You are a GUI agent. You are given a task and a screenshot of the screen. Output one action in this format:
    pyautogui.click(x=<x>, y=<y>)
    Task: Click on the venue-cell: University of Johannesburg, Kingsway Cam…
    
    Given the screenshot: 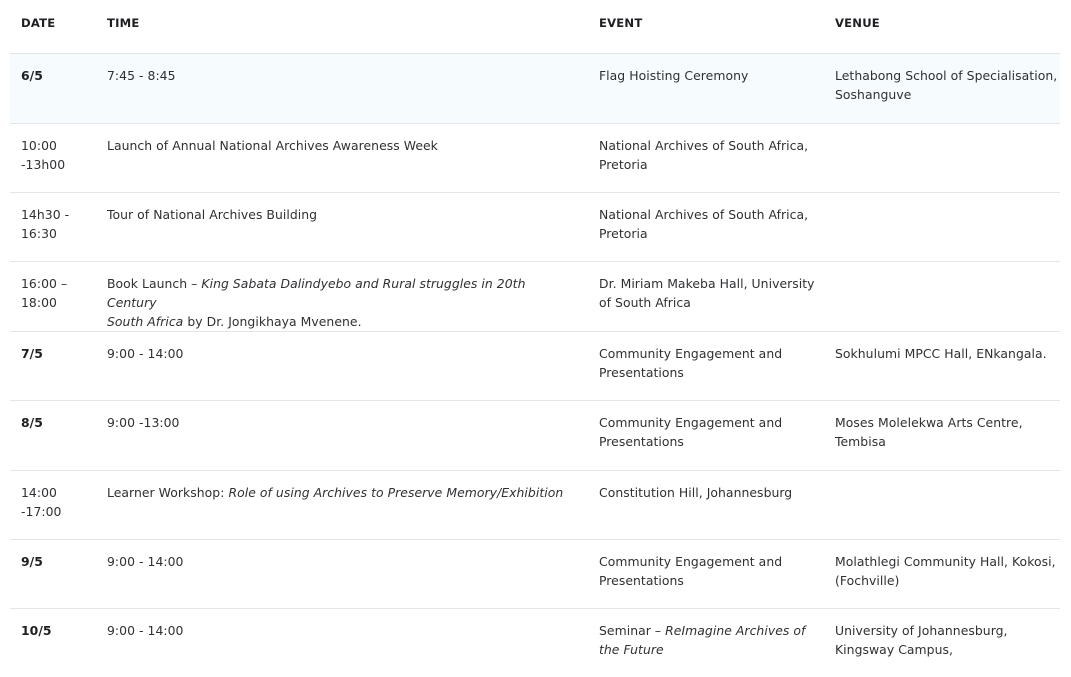 What is the action you would take?
    pyautogui.click(x=921, y=640)
    